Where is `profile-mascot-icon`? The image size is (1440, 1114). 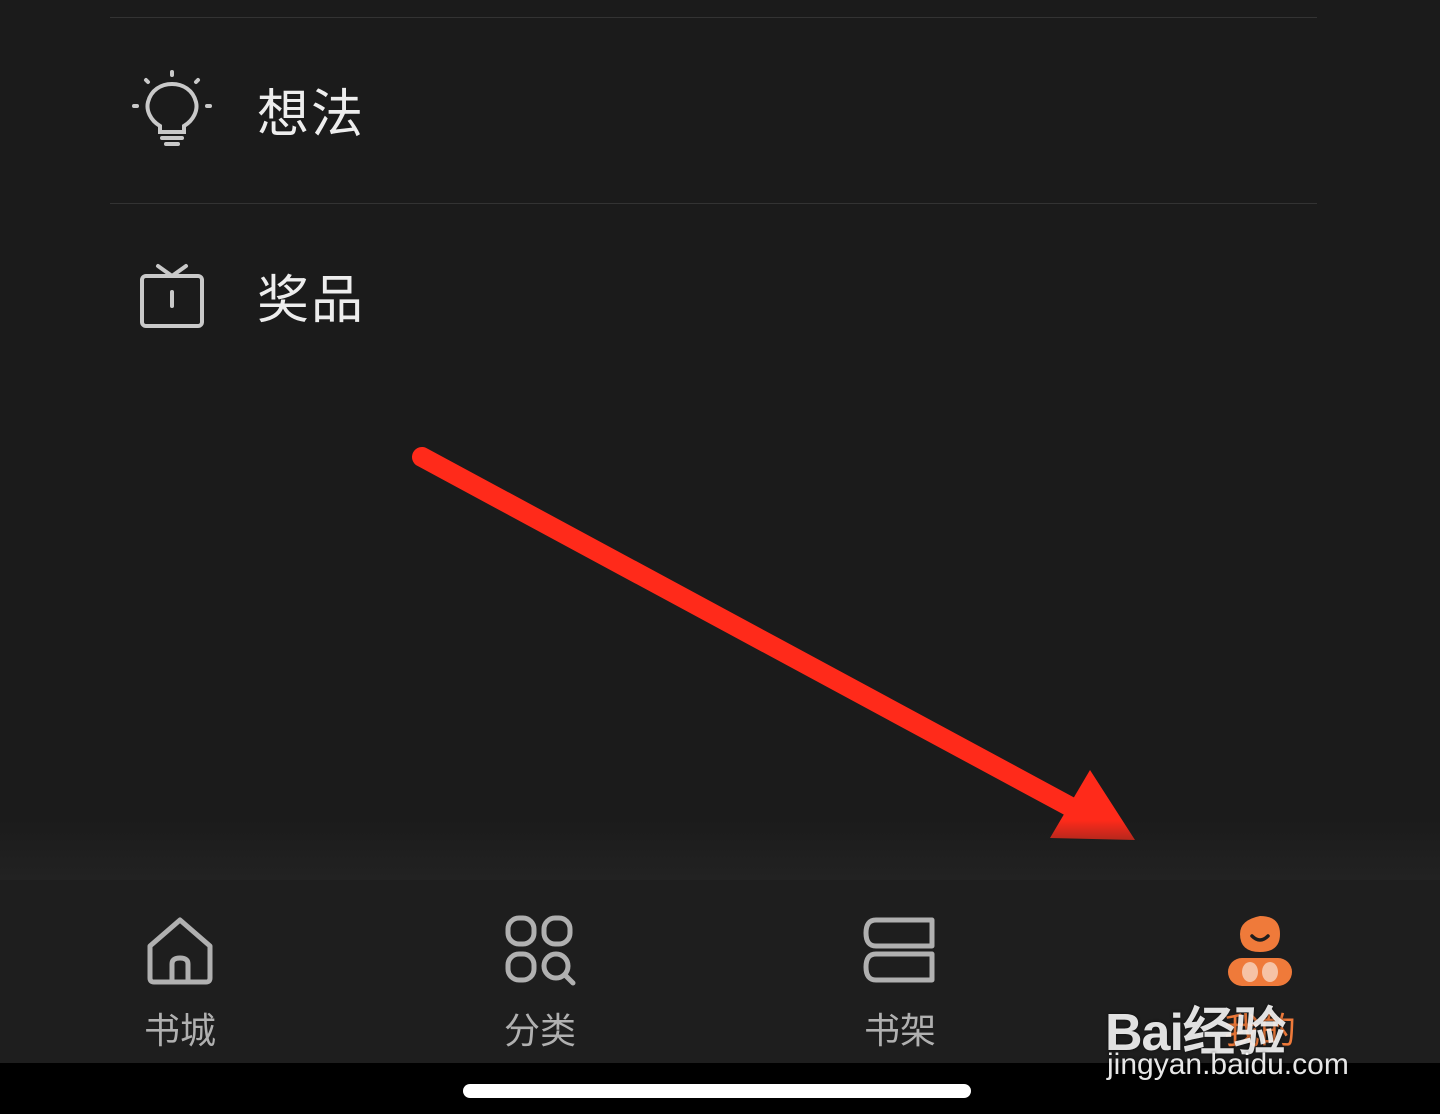 profile-mascot-icon is located at coordinates (1260, 950).